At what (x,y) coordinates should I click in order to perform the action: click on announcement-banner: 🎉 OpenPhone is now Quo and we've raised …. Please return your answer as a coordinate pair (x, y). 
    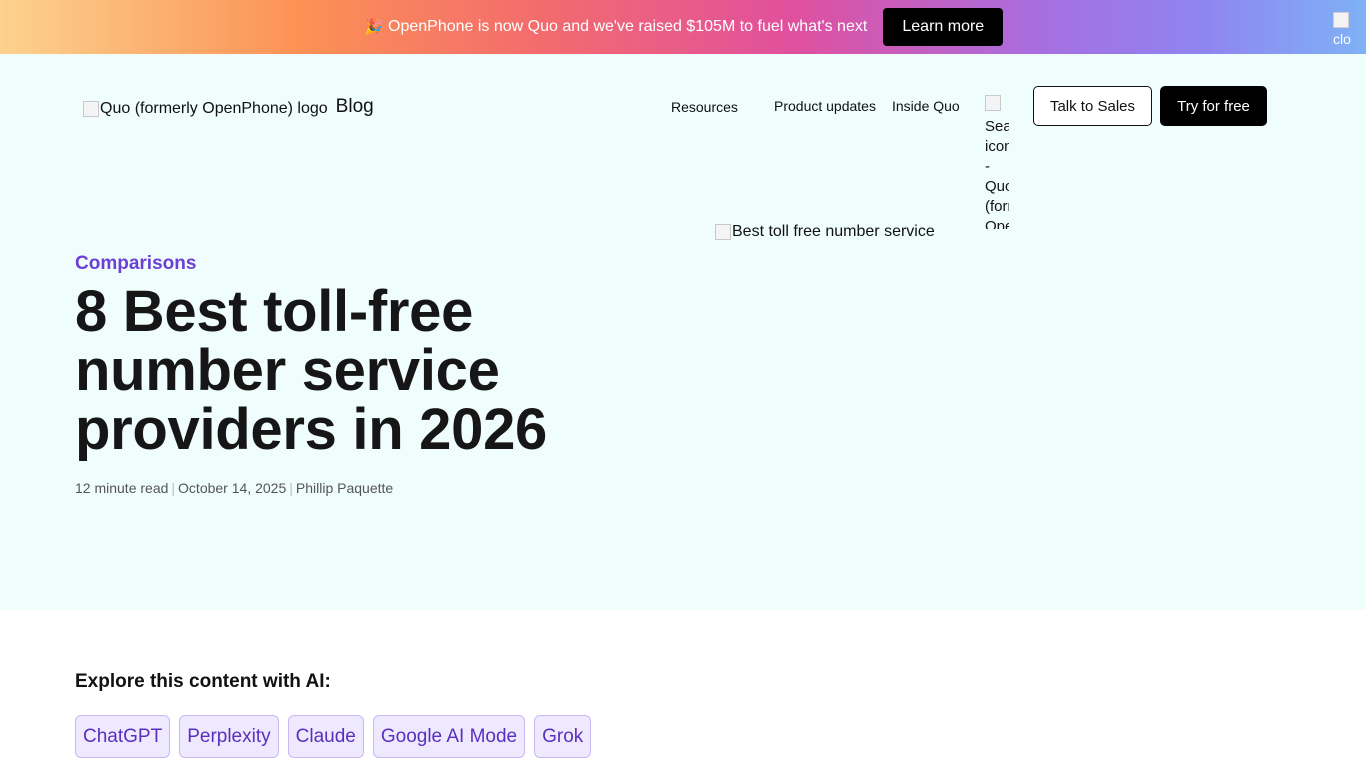
    Looking at the image, I should click on (683, 27).